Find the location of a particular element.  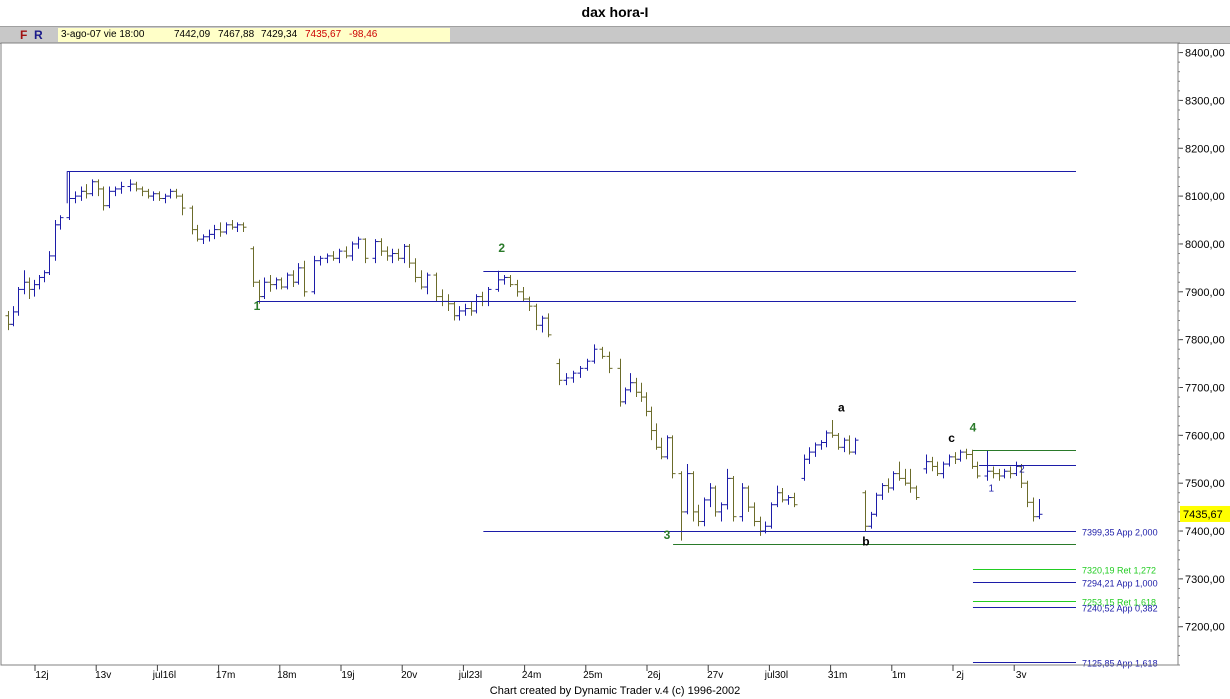

x-tick-label: 2j is located at coordinates (960, 675).